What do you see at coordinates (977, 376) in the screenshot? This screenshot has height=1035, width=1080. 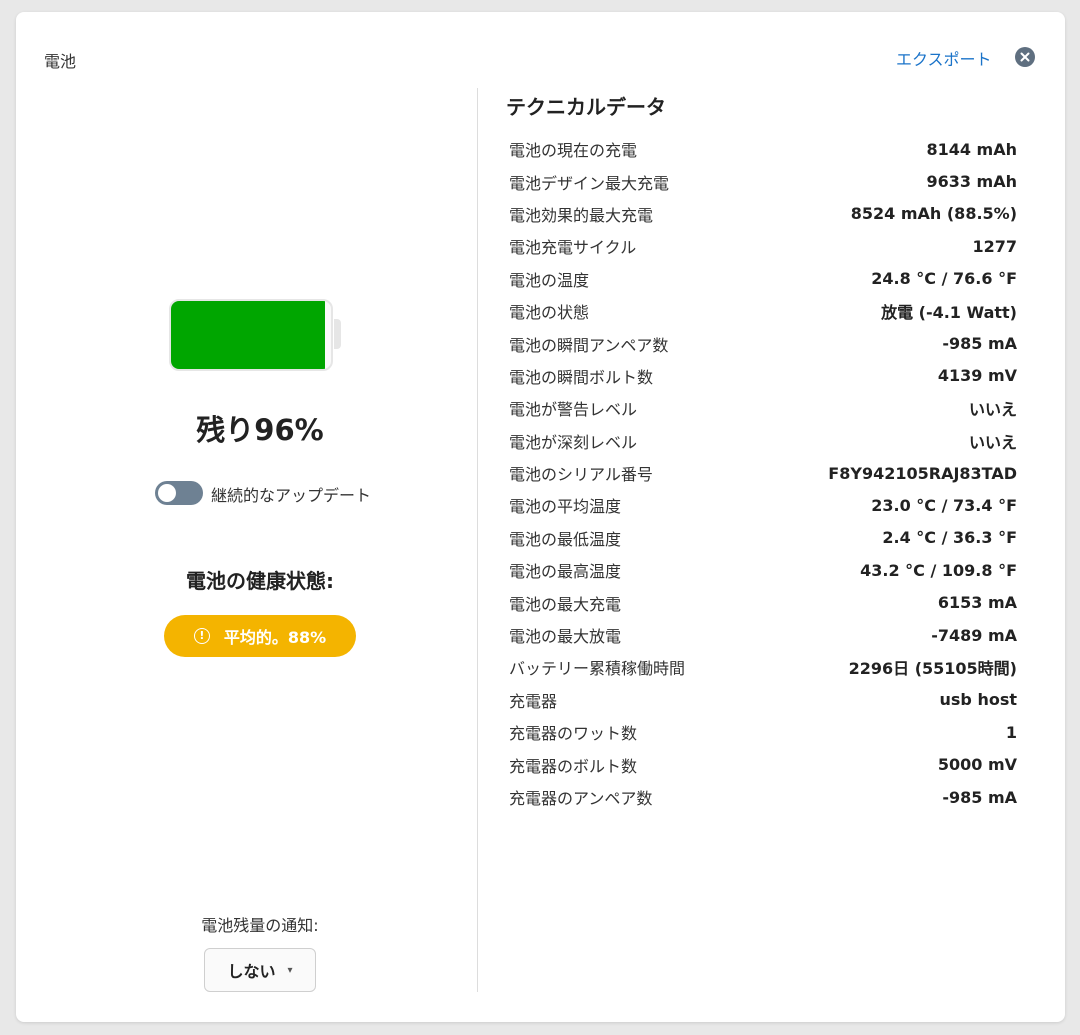 I see `row-value: 4139 mV` at bounding box center [977, 376].